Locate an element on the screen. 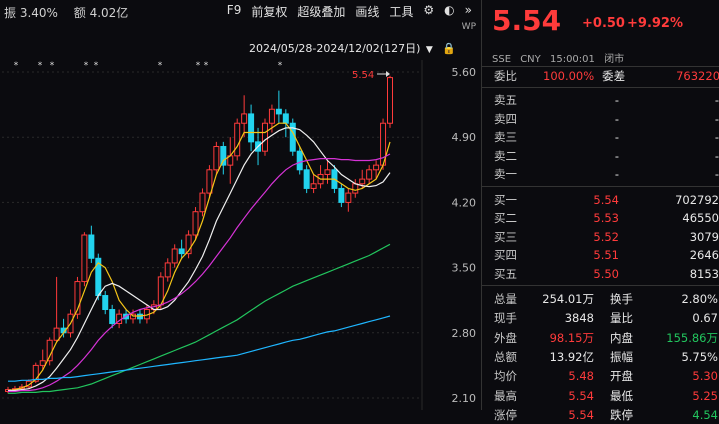 The width and height of the screenshot is (719, 424). stat-row: 总量 254.01万 换手 2.80% is located at coordinates (600, 299).